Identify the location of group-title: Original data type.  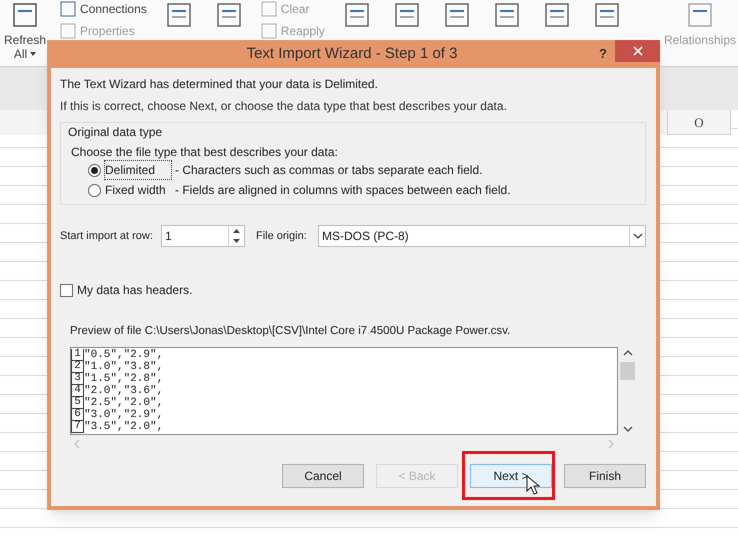
(115, 132).